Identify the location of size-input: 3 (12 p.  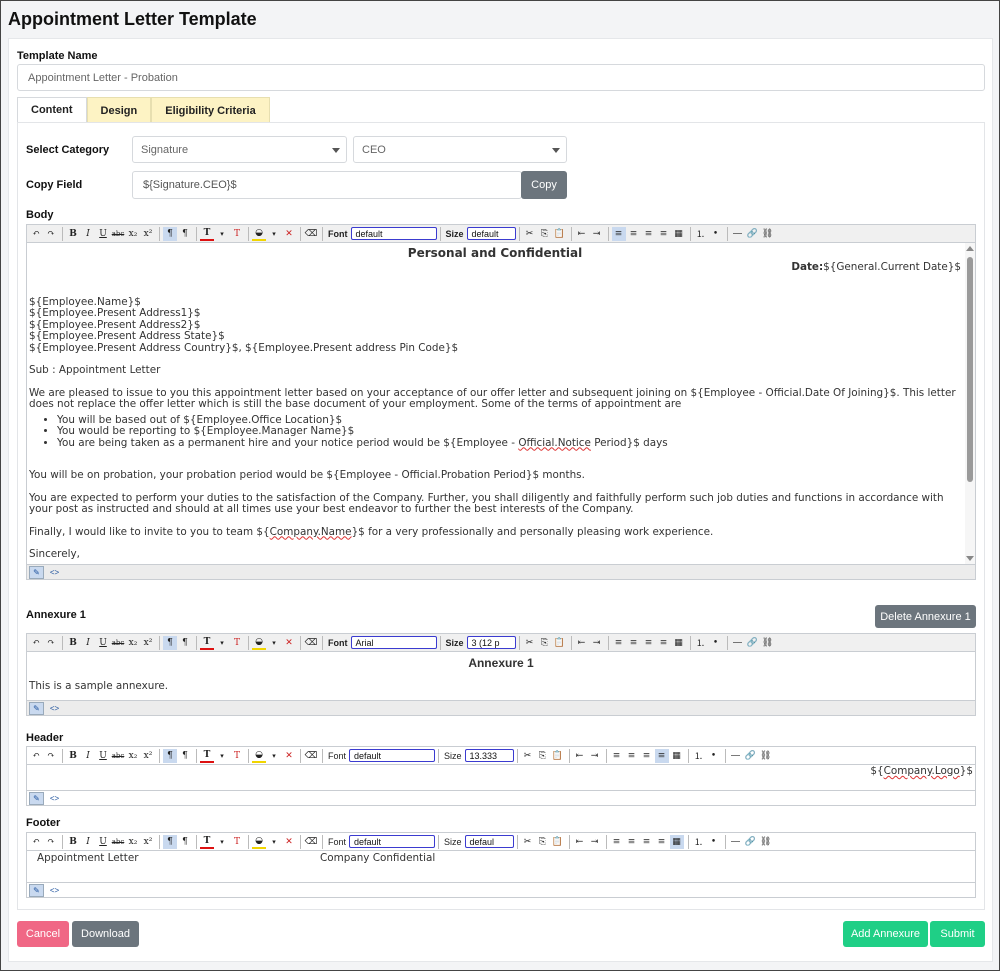
(491, 642).